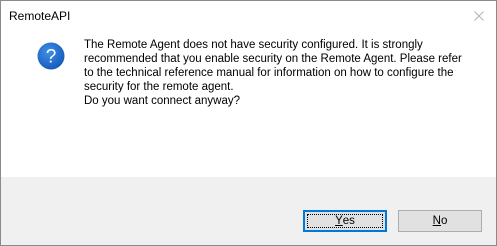  I want to click on message-question: Do you want connect anyway?, so click(162, 101).